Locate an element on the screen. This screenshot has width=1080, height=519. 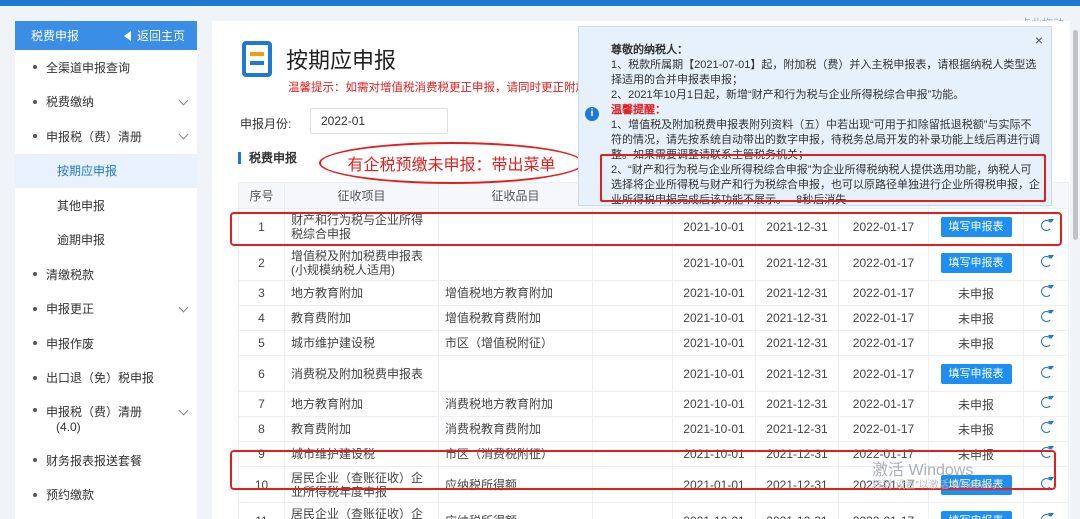
levy-subitem: 消费税教育费附加 is located at coordinates (515, 429).